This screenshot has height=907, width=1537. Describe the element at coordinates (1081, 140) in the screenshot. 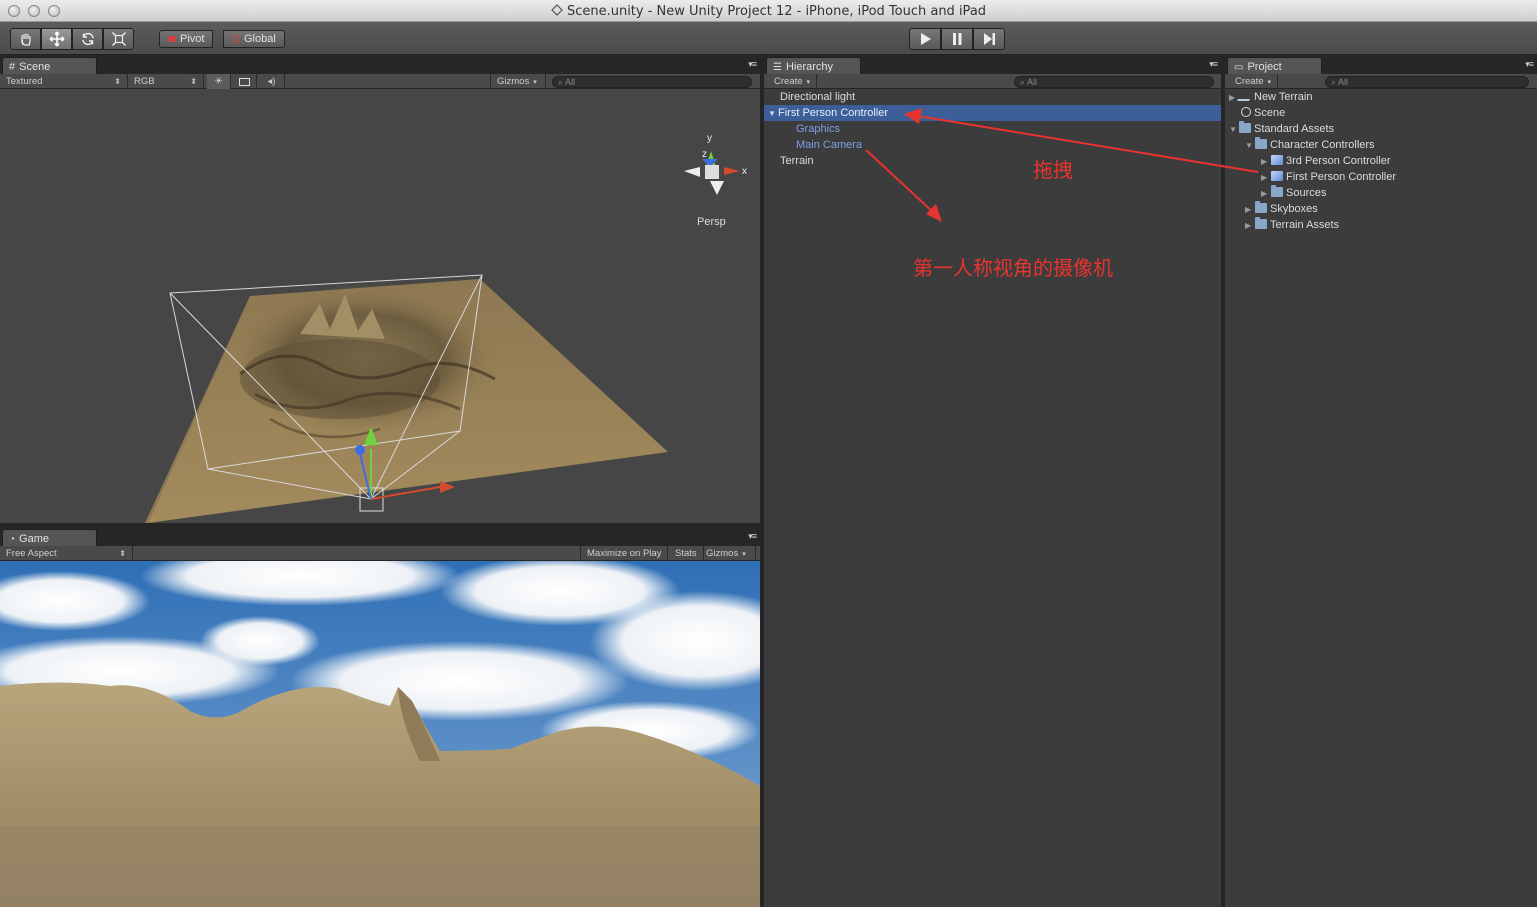

I see `drag-arrow` at that location.